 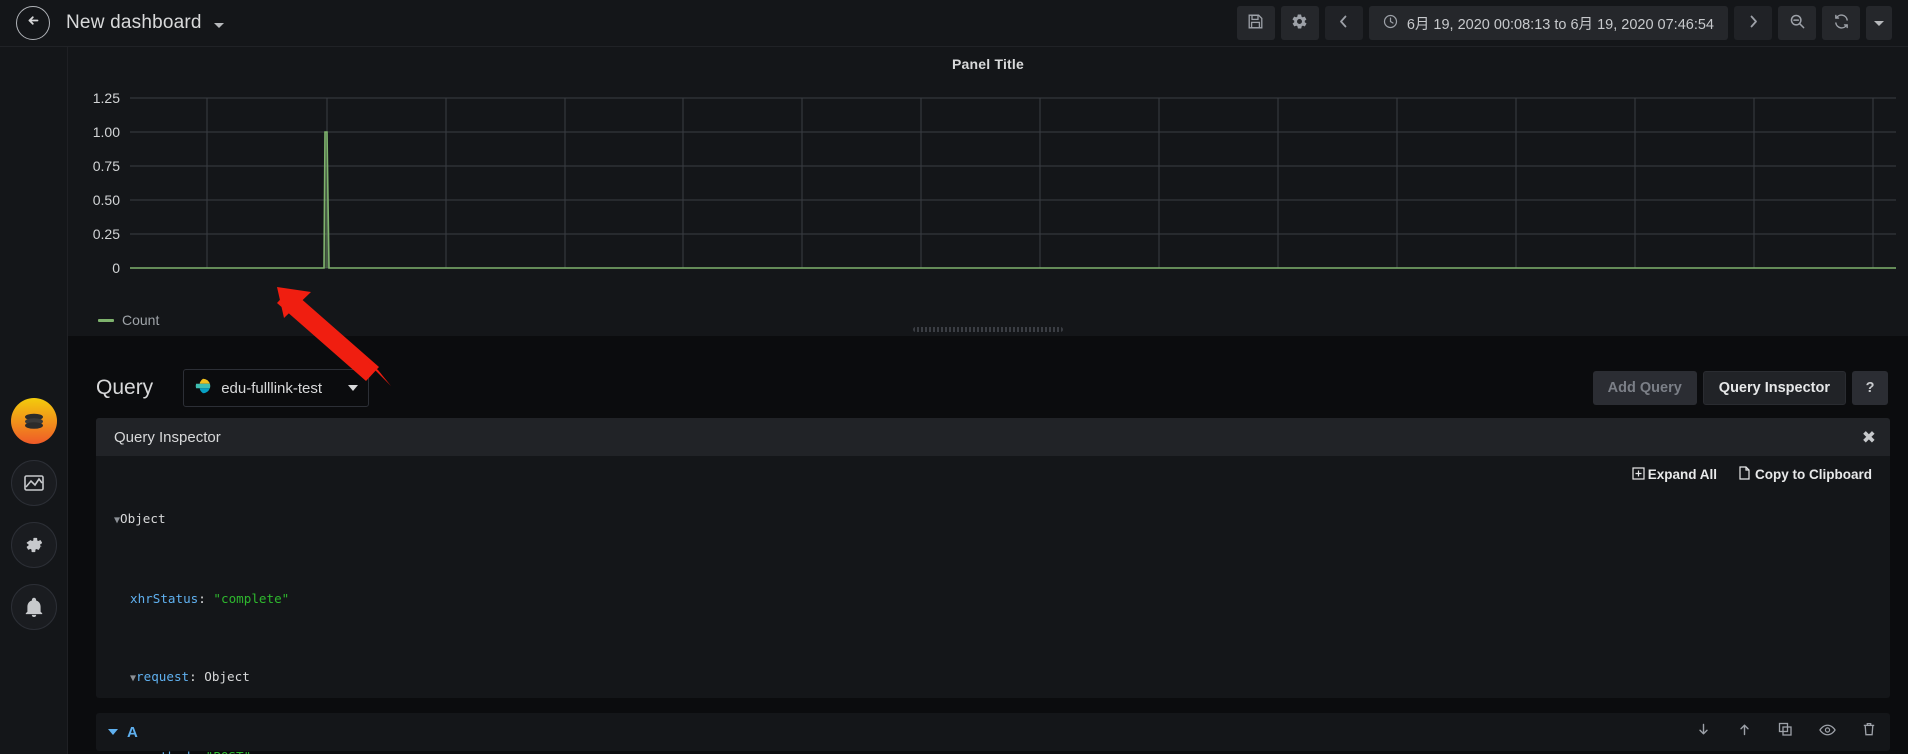 I want to click on svg-text: 03:00, so click(x=801, y=282).